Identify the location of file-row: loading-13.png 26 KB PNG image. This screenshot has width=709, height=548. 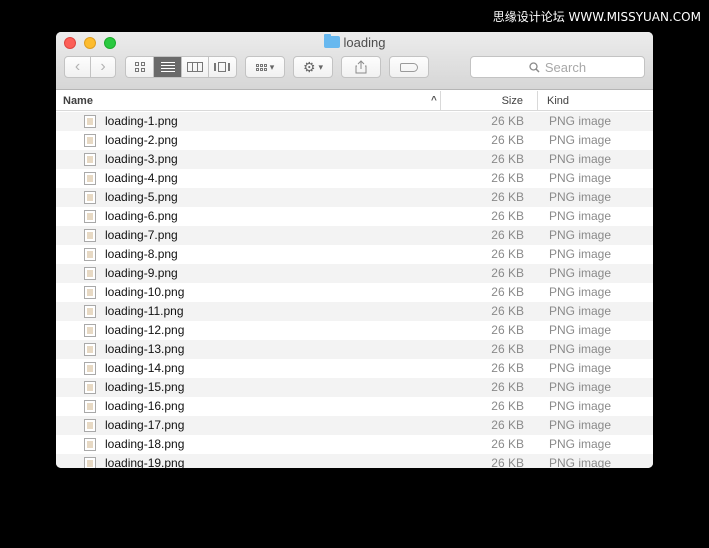
(354, 349).